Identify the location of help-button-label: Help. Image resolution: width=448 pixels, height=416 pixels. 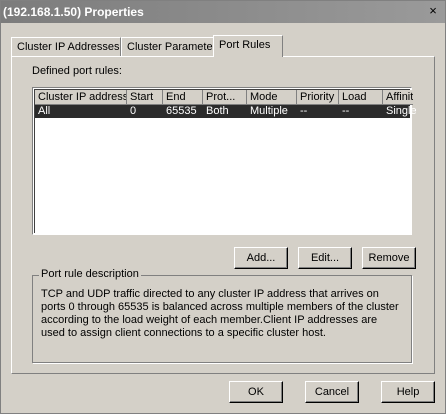
(408, 392).